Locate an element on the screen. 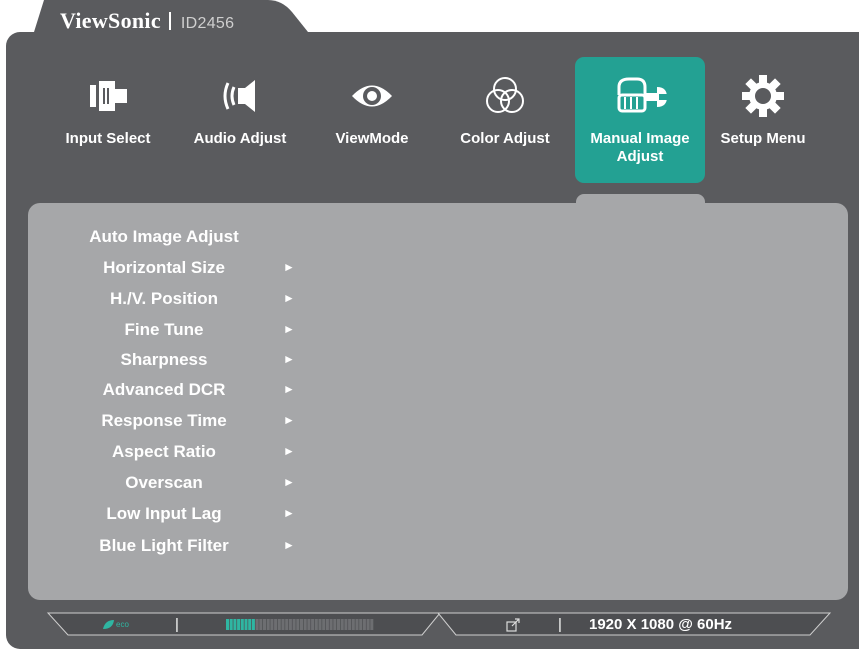 This screenshot has height=651, width=859. menu-item-sharpness: Sharpness ► is located at coordinates (178, 360).